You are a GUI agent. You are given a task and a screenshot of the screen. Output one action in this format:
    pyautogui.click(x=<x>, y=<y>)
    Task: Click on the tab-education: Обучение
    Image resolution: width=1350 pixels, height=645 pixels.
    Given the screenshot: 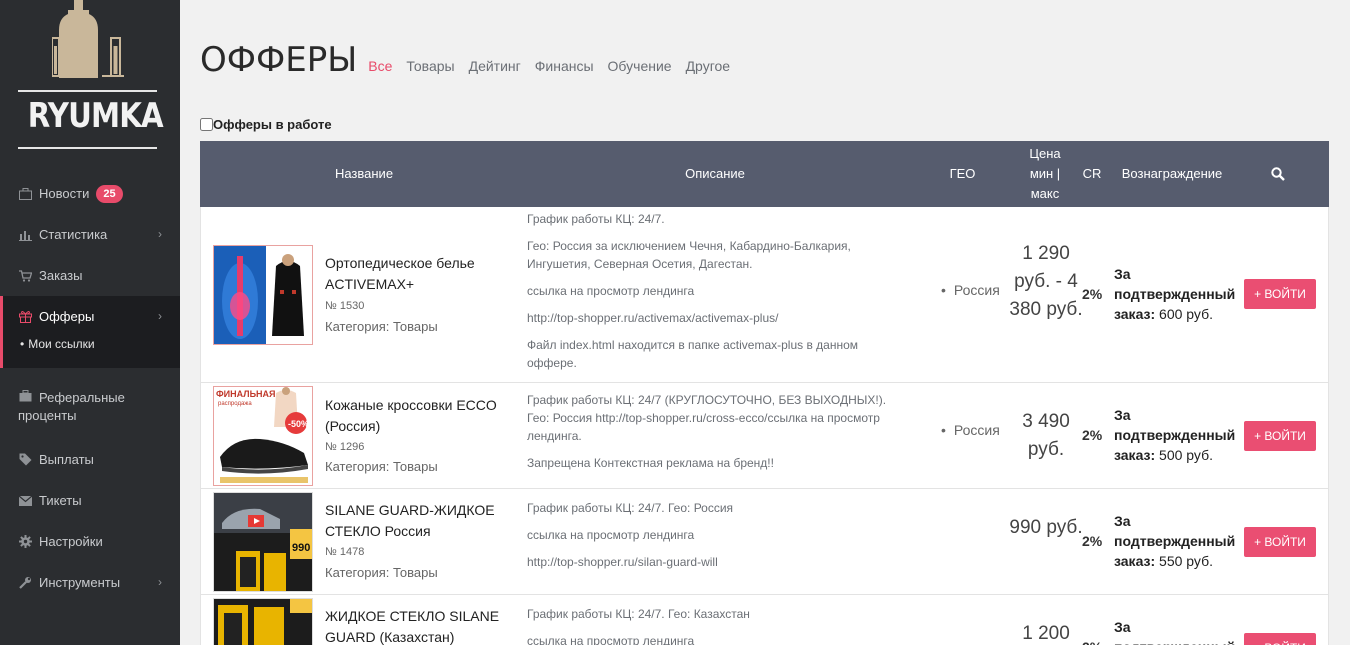 What is the action you would take?
    pyautogui.click(x=640, y=66)
    